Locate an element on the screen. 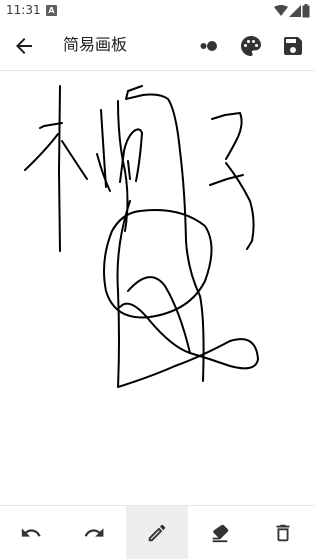  eraser-icon is located at coordinates (220, 533).